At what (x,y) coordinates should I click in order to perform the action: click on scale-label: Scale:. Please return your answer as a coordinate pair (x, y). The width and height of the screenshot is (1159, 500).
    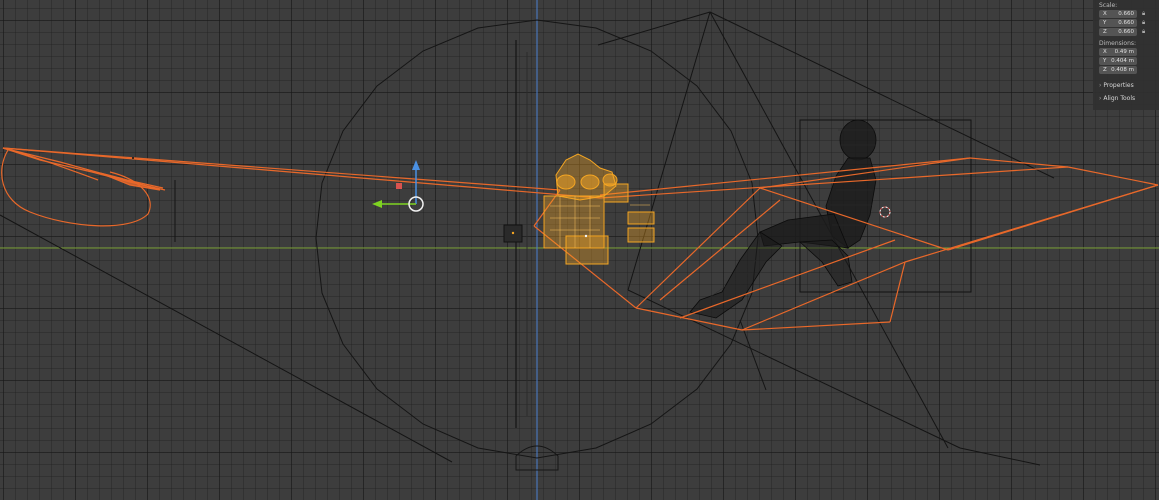
    Looking at the image, I should click on (1108, 5).